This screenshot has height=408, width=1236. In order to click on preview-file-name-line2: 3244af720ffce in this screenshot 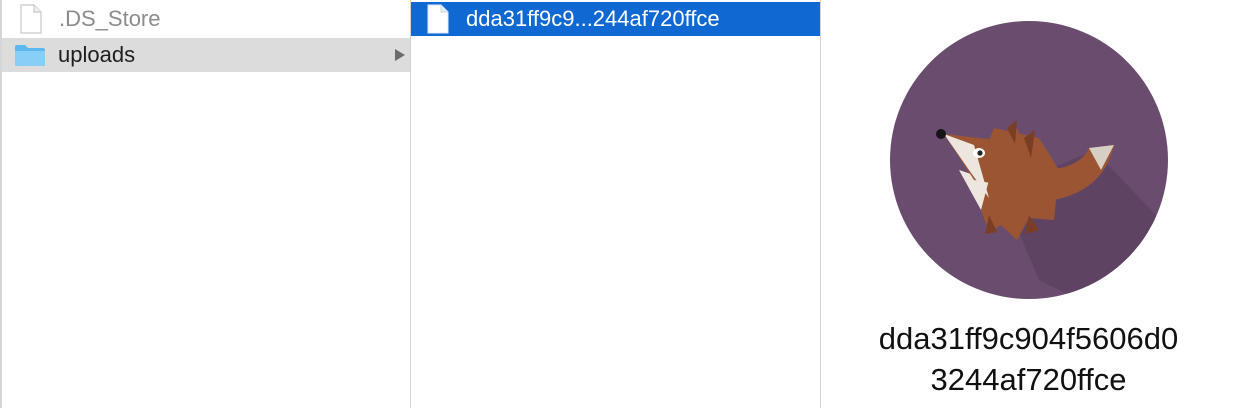, I will do `click(1028, 379)`.